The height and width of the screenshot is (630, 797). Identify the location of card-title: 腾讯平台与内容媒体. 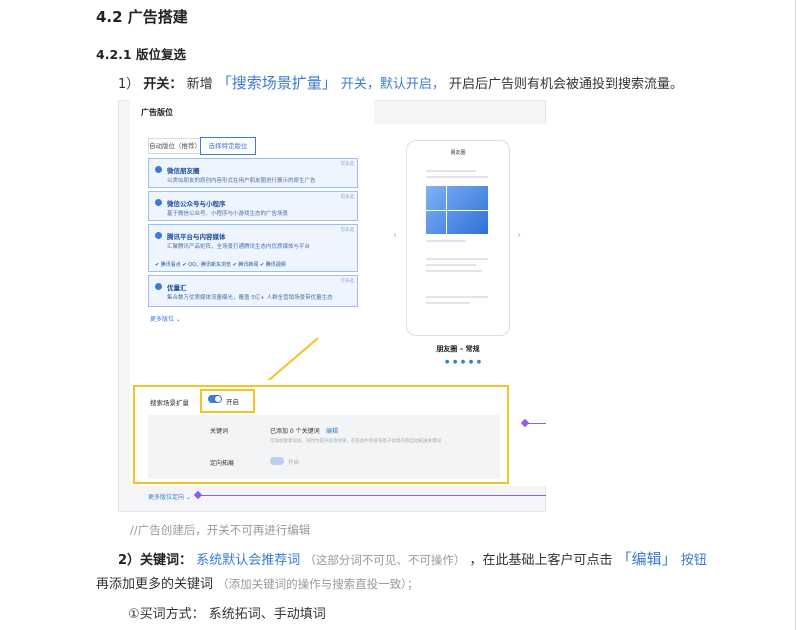
(196, 237).